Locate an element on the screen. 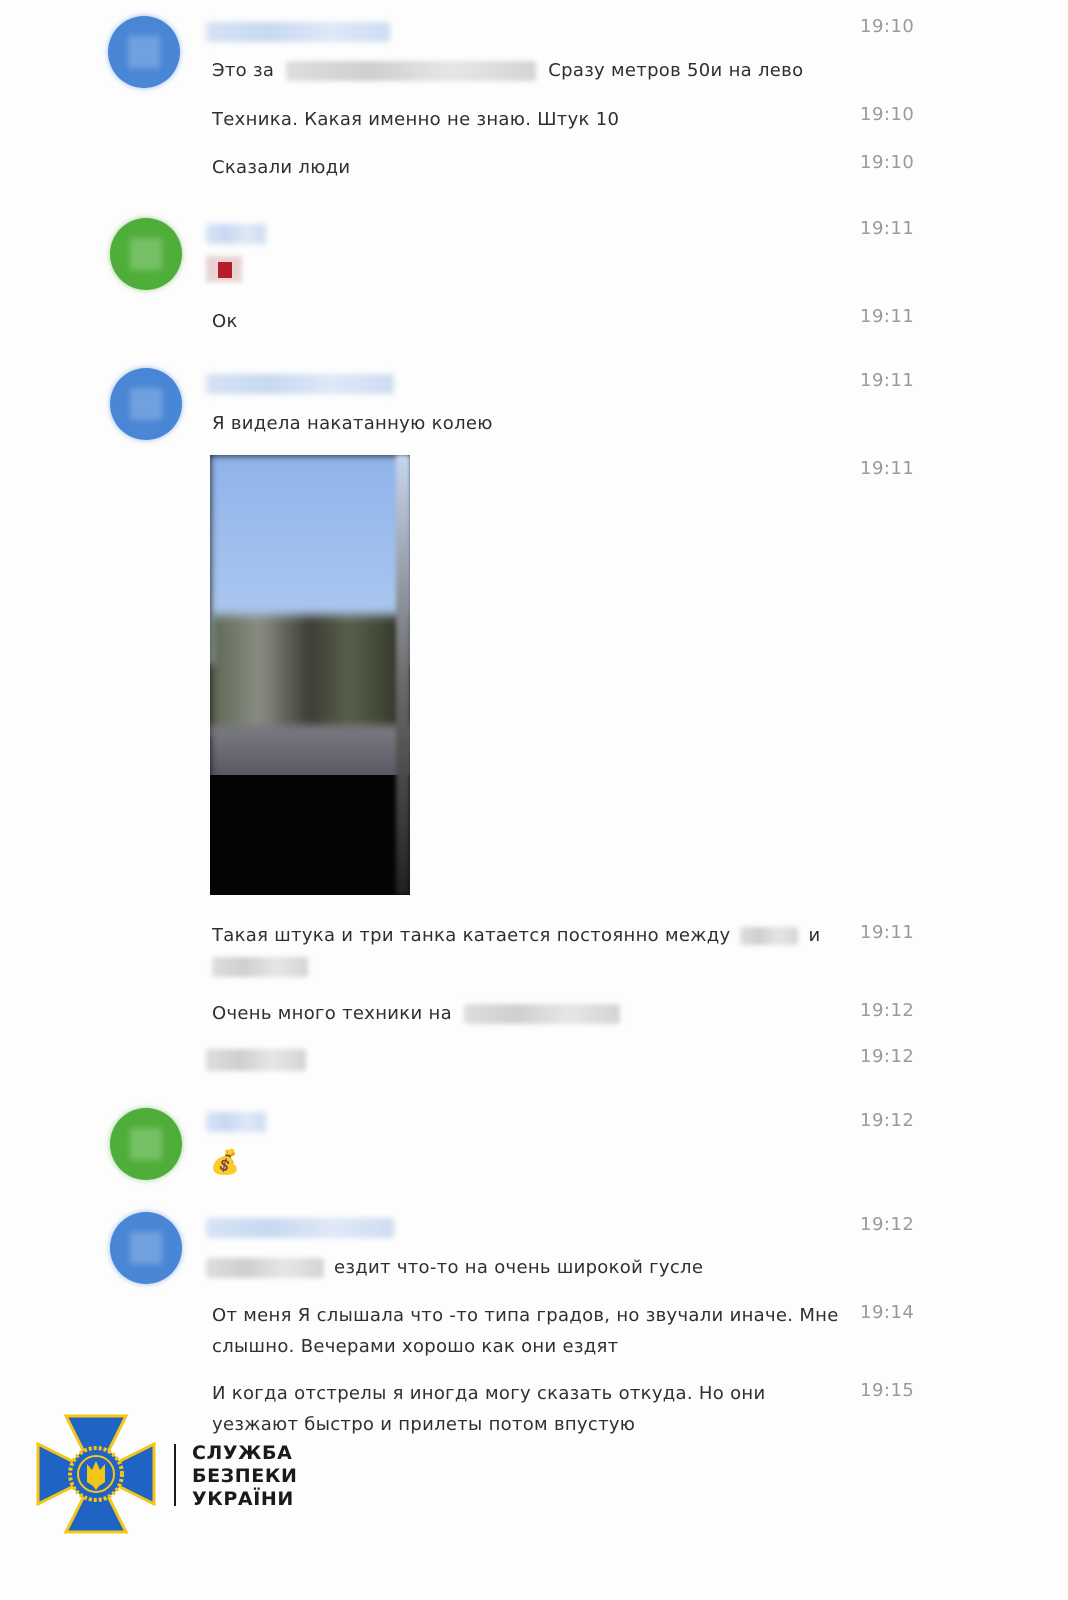 This screenshot has width=1068, height=1600. logo-text: СЛУЖБА БЕЗПЕКИ УКРАЇНИ is located at coordinates (244, 1476).